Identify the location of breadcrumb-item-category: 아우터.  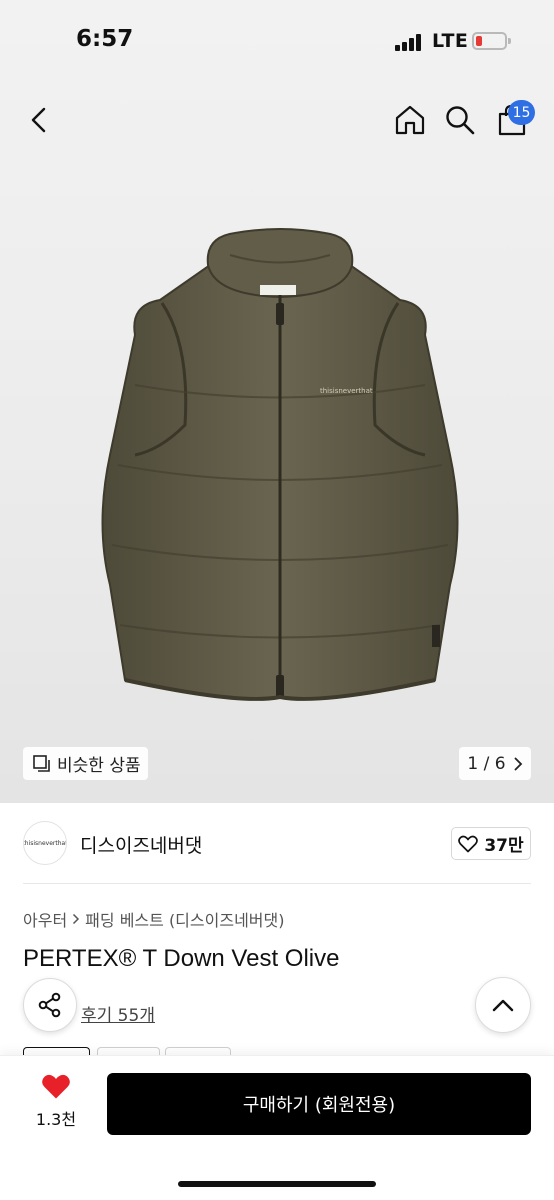
(45, 919).